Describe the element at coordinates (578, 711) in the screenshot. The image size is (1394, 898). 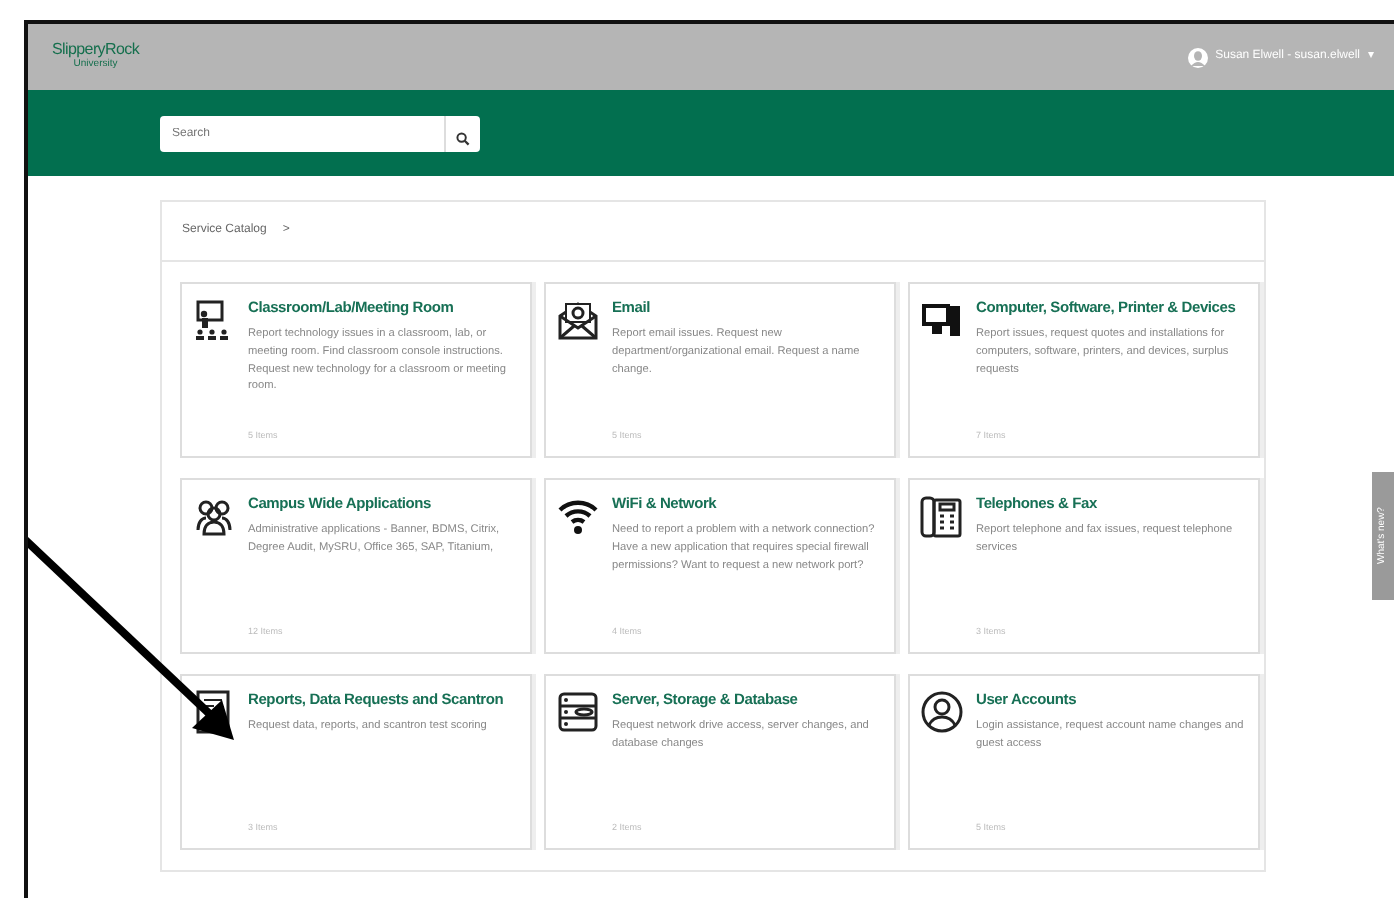
I see `server-icon` at that location.